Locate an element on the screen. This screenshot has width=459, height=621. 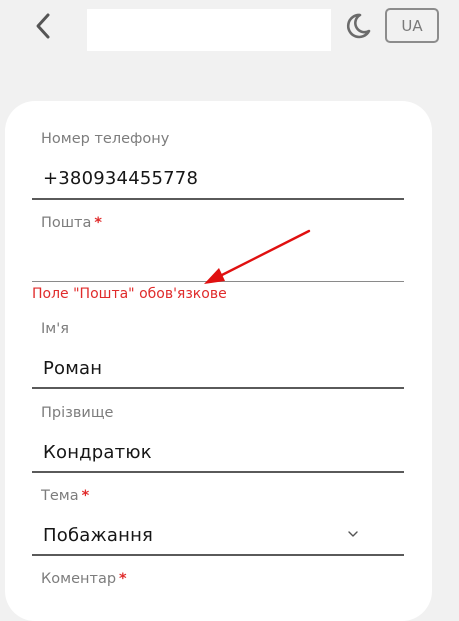
moon-icon is located at coordinates (358, 26).